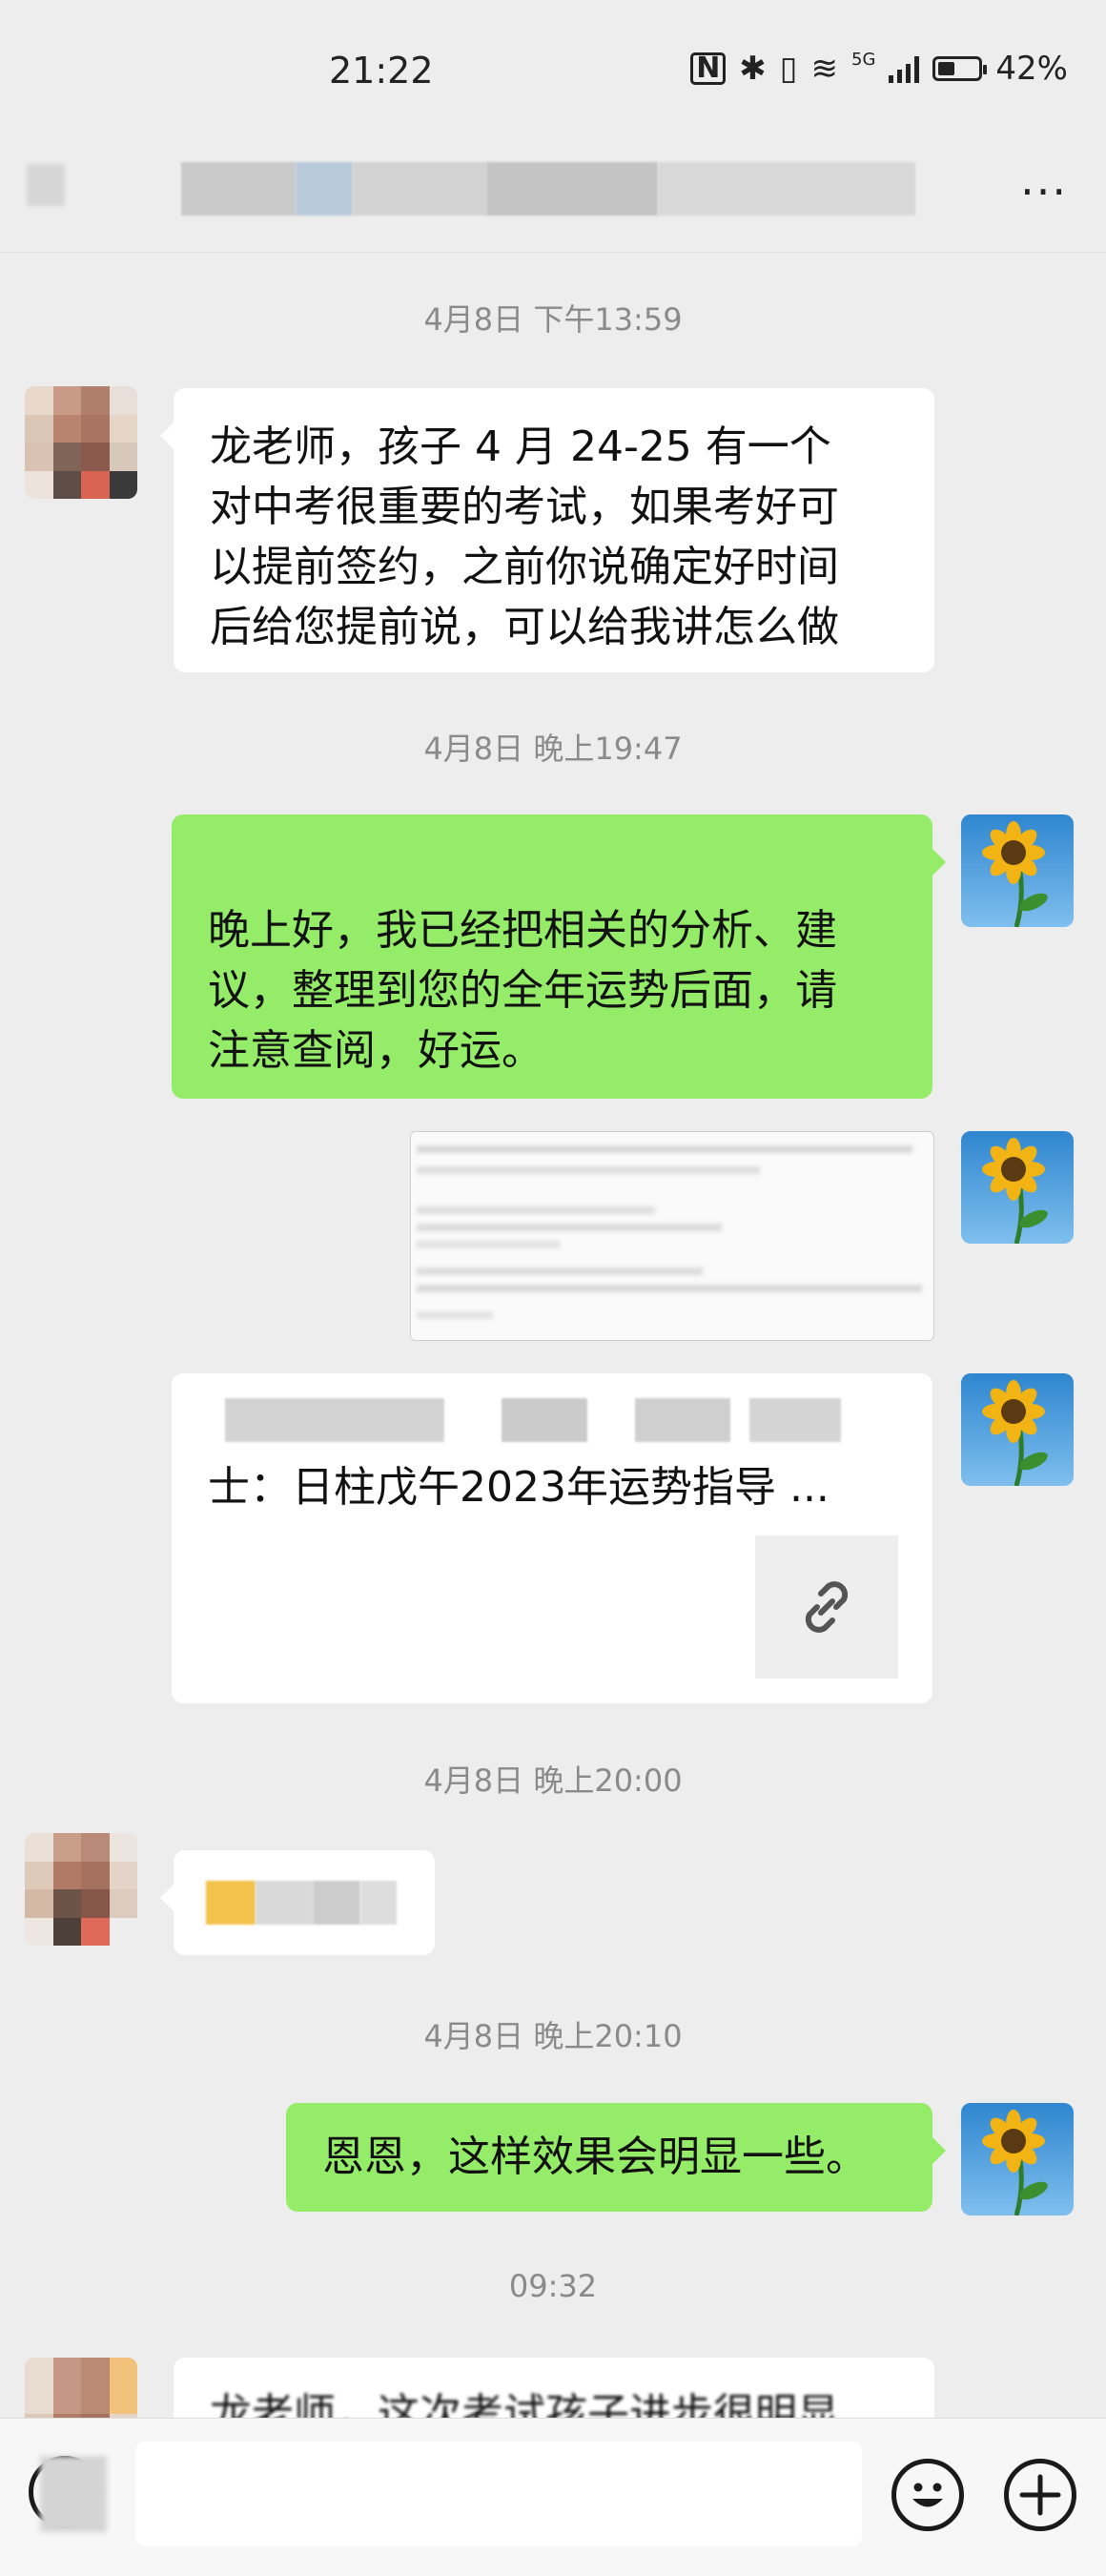 Image resolution: width=1106 pixels, height=2576 pixels. I want to click on status-time: 21:22, so click(381, 71).